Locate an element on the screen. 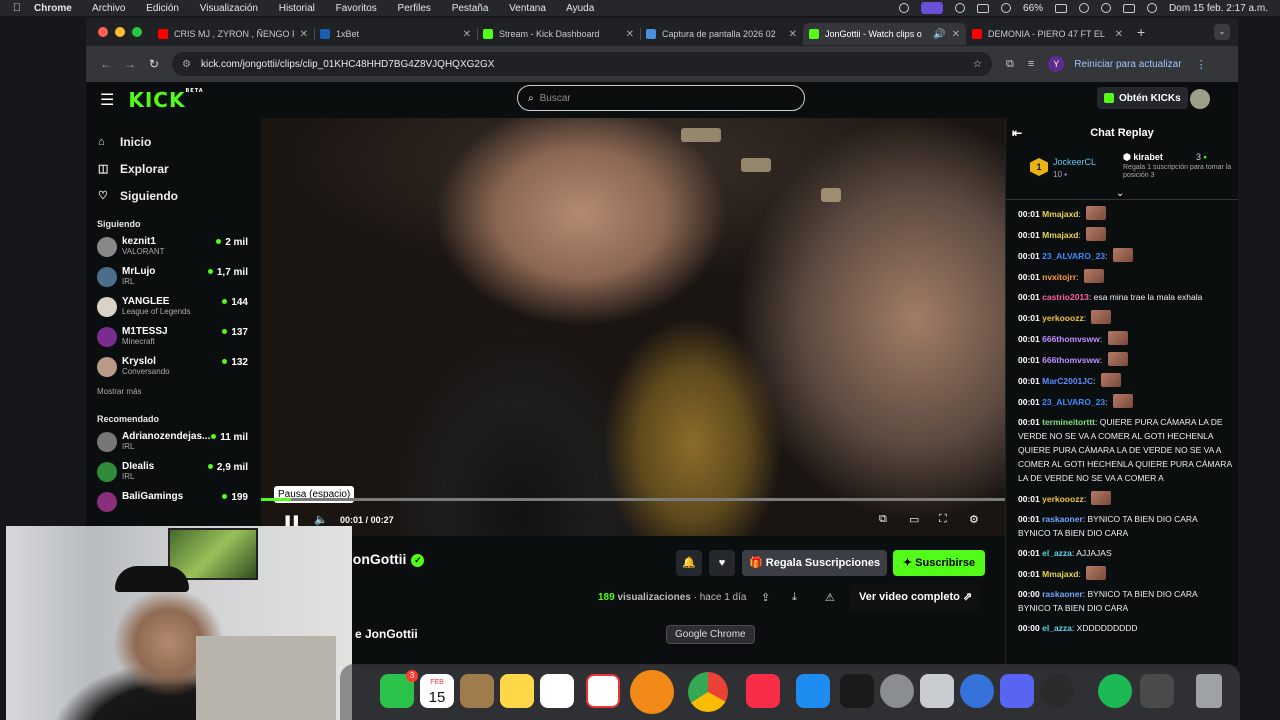  screen-recording-icon is located at coordinates (932, 8).